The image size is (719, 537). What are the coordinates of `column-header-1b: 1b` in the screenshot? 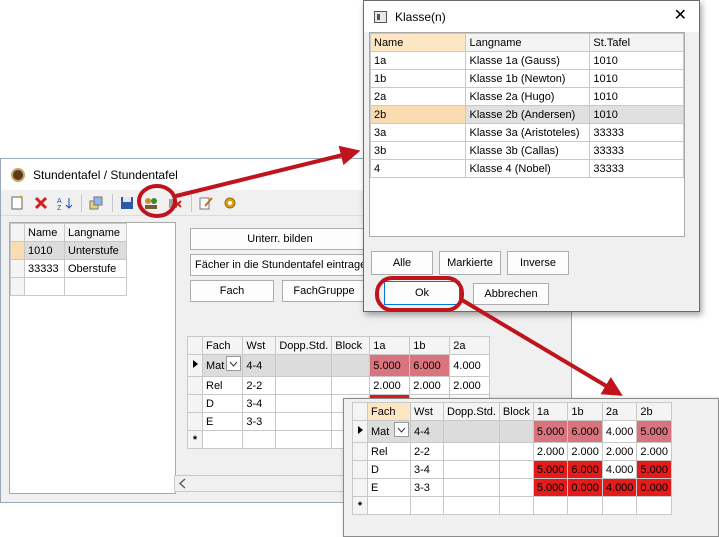 It's located at (585, 411).